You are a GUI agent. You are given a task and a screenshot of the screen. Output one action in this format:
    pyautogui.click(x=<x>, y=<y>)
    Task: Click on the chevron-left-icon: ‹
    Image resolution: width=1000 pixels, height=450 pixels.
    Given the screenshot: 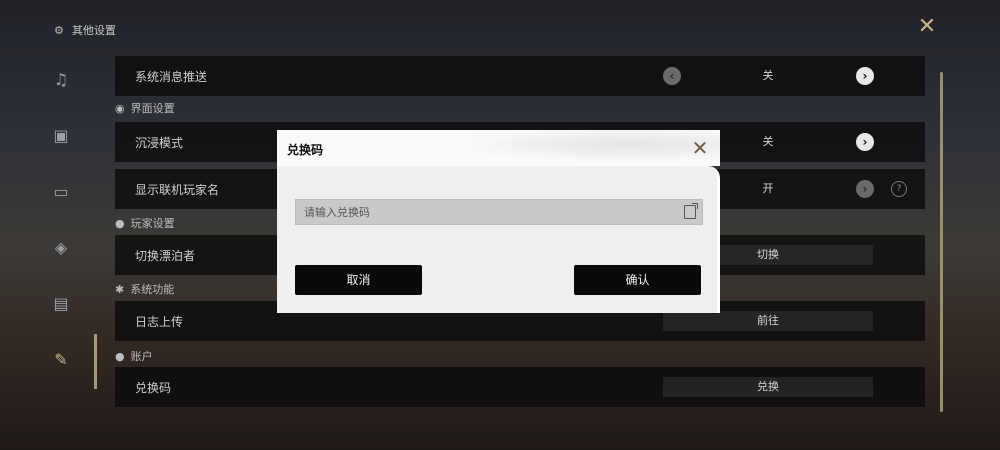 What is the action you would take?
    pyautogui.click(x=672, y=76)
    